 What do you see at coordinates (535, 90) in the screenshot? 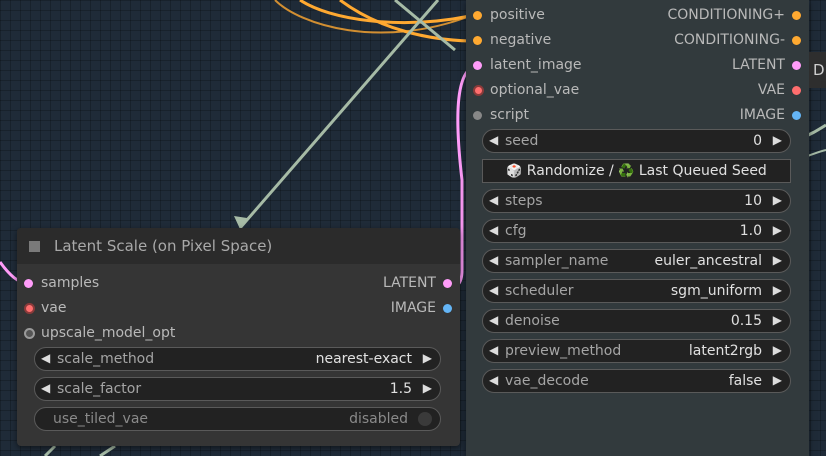
I see `input-label: optional_vae` at bounding box center [535, 90].